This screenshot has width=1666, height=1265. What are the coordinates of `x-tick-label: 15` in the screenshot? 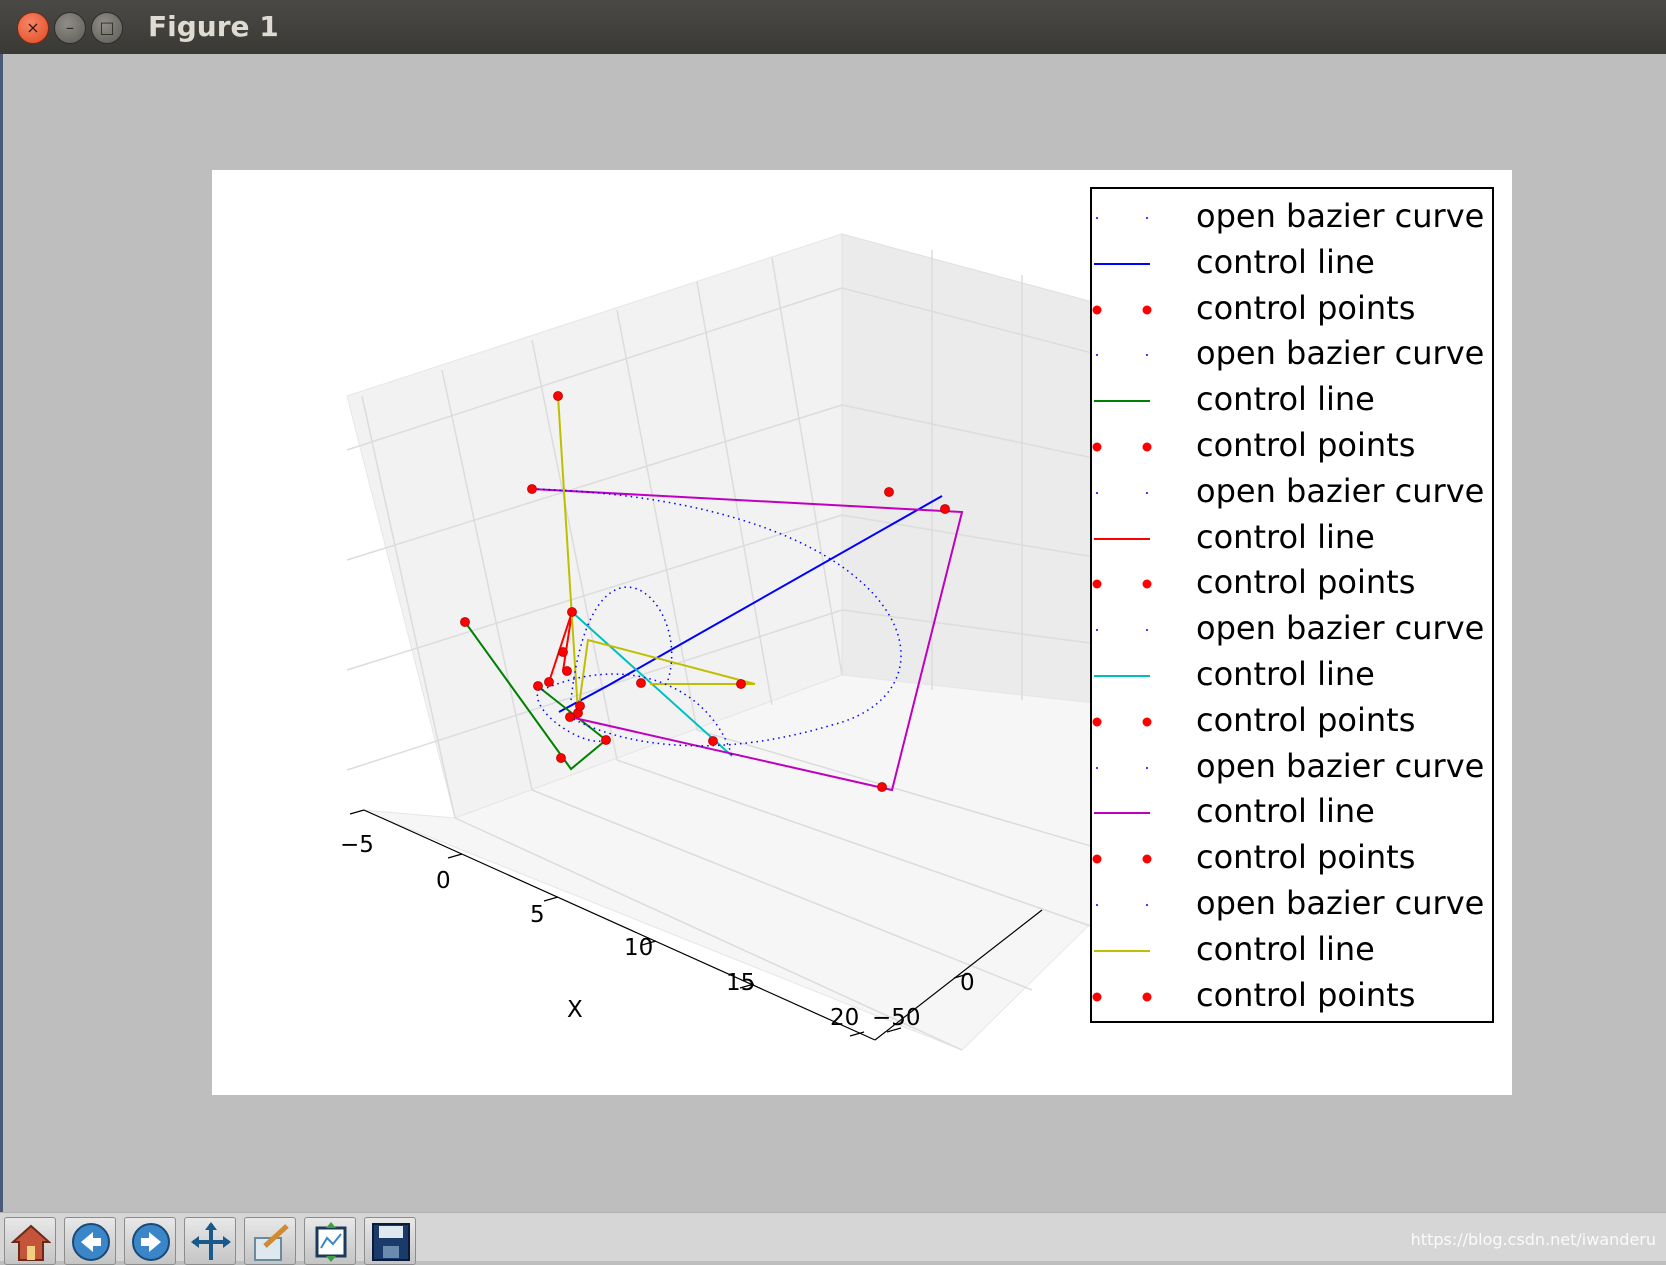 It's located at (740, 983).